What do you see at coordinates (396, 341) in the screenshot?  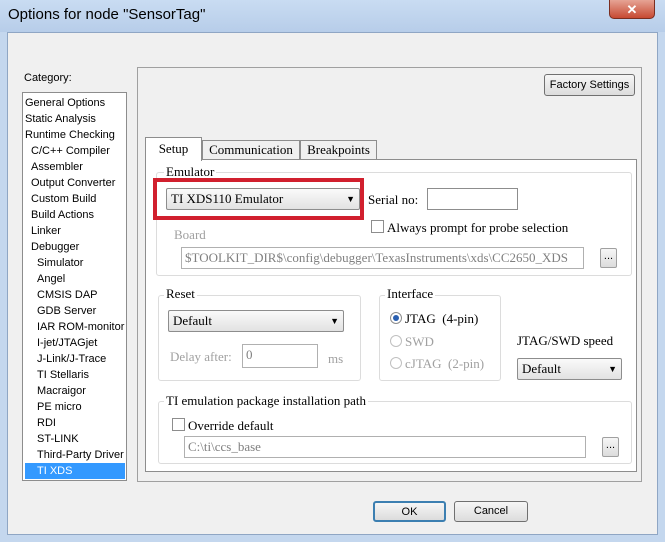 I see `interface-radio-swd` at bounding box center [396, 341].